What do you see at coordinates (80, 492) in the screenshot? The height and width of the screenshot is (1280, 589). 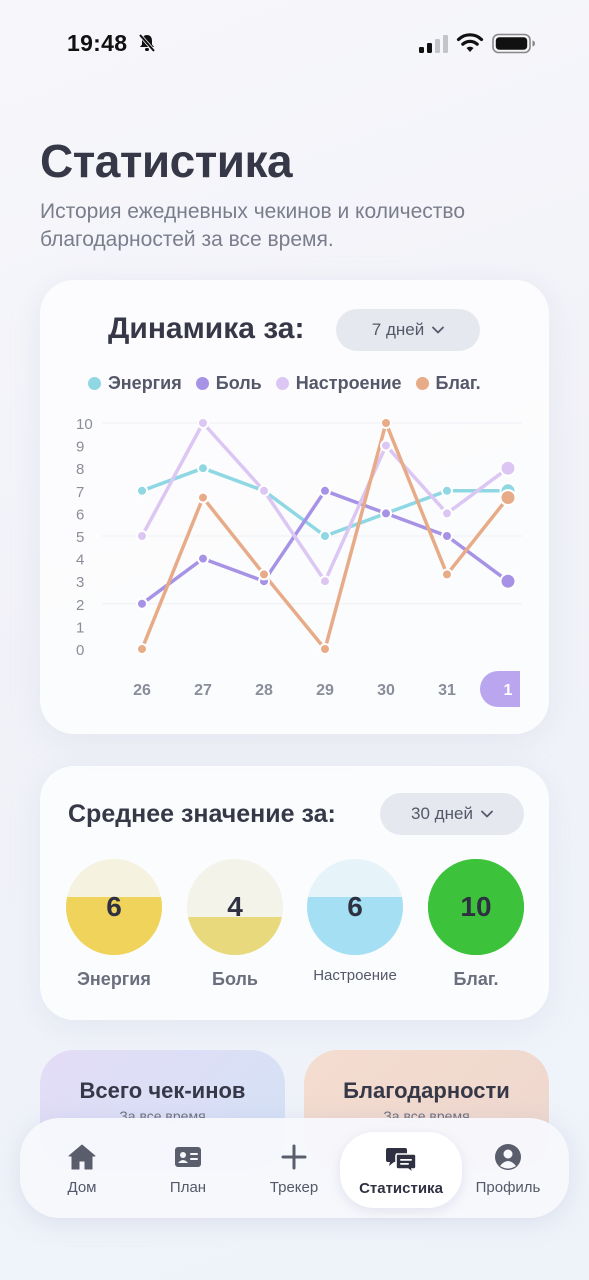 I see `y-tick-label: 7` at bounding box center [80, 492].